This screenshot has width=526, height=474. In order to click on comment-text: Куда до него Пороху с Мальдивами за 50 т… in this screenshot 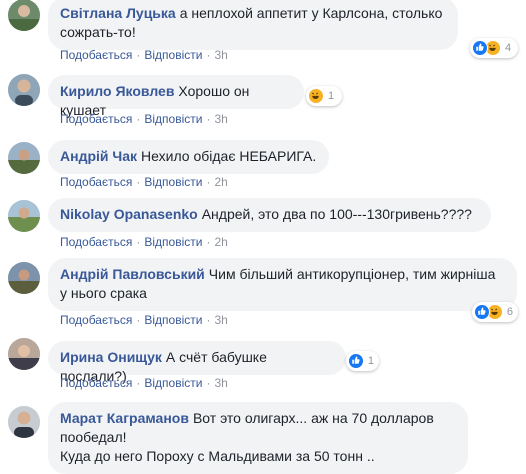, I will do `click(217, 456)`.